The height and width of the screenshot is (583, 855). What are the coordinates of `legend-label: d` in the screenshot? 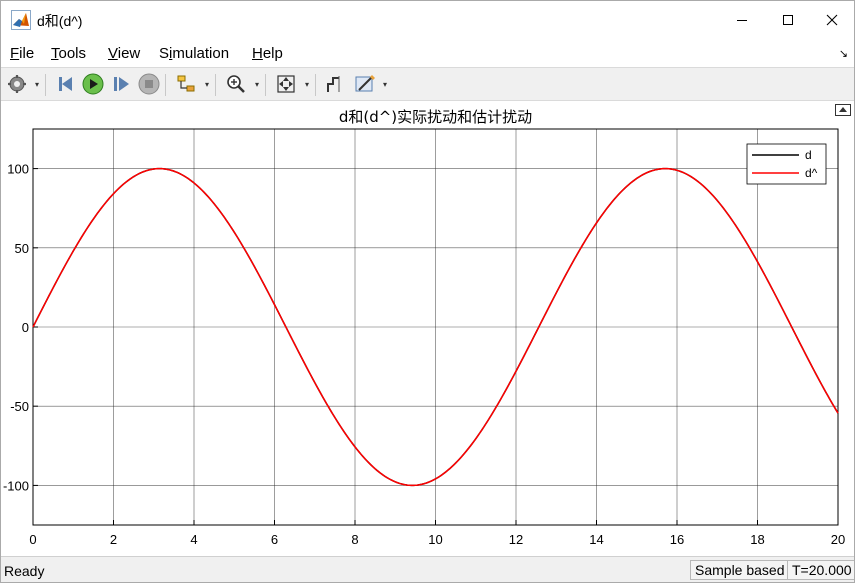 It's located at (808, 155).